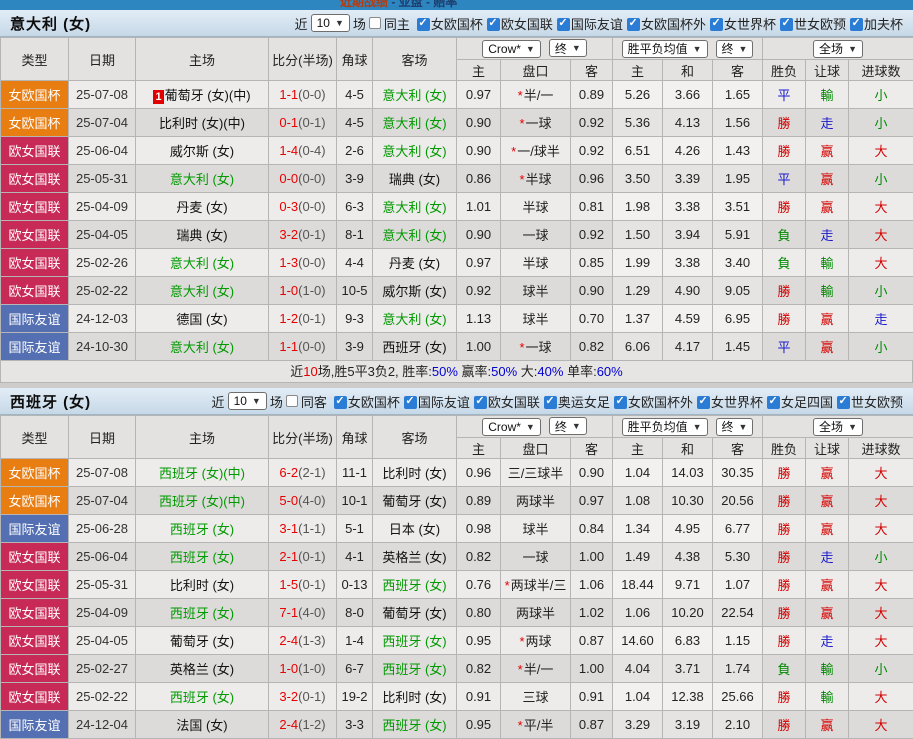 The image size is (913, 739). What do you see at coordinates (536, 613) in the screenshot?
I see `handicap-line: 两球半` at bounding box center [536, 613].